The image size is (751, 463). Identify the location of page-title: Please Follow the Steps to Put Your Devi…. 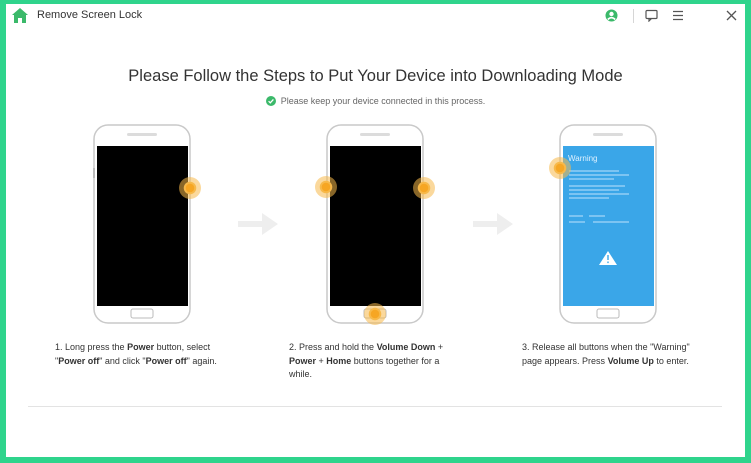
(375, 76).